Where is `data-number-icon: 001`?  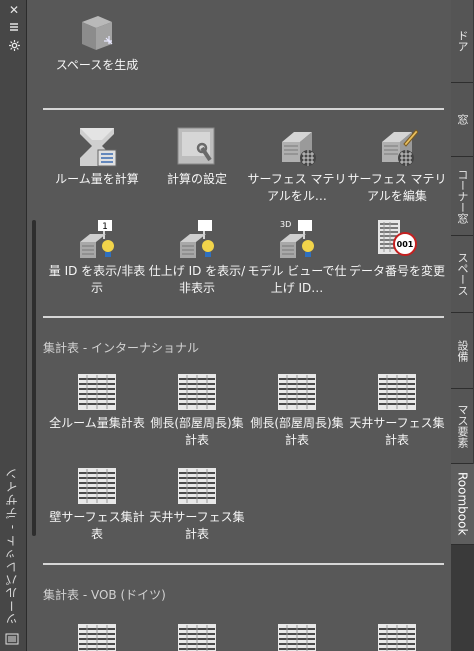
data-number-icon: 001 is located at coordinates (397, 238).